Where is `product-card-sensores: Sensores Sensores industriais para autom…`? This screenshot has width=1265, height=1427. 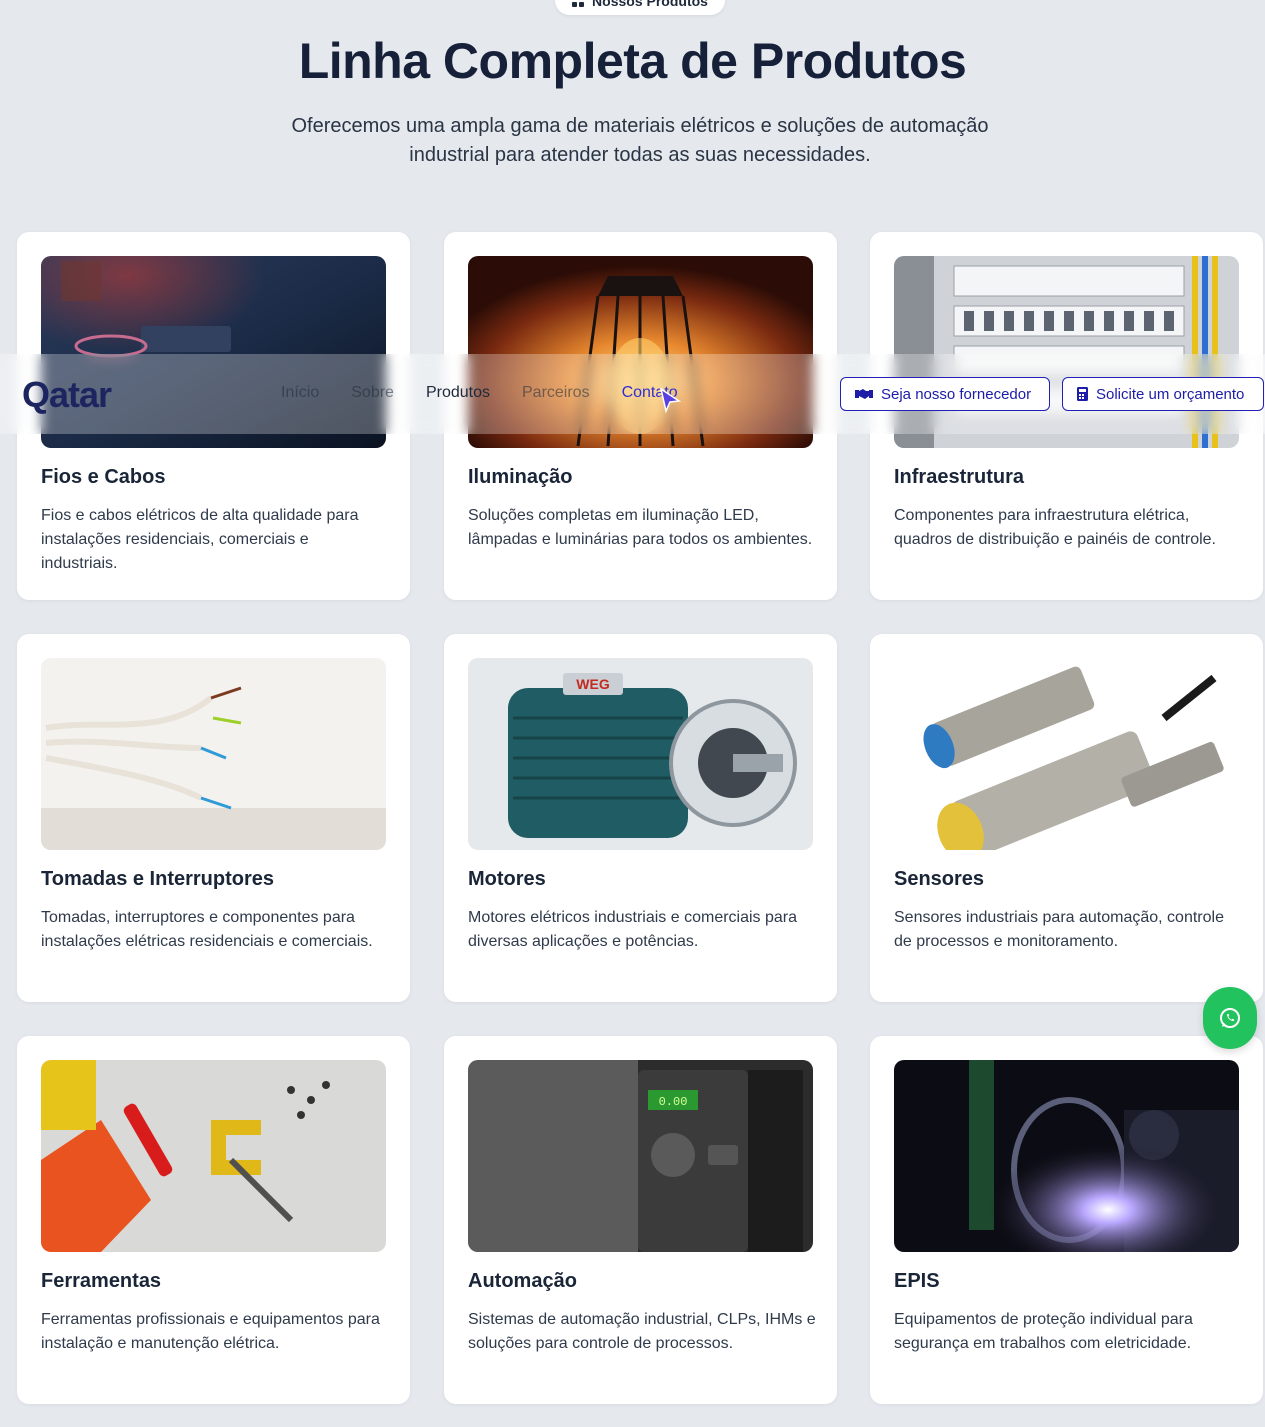
product-card-sensores: Sensores Sensores industriais para autom… is located at coordinates (1066, 818).